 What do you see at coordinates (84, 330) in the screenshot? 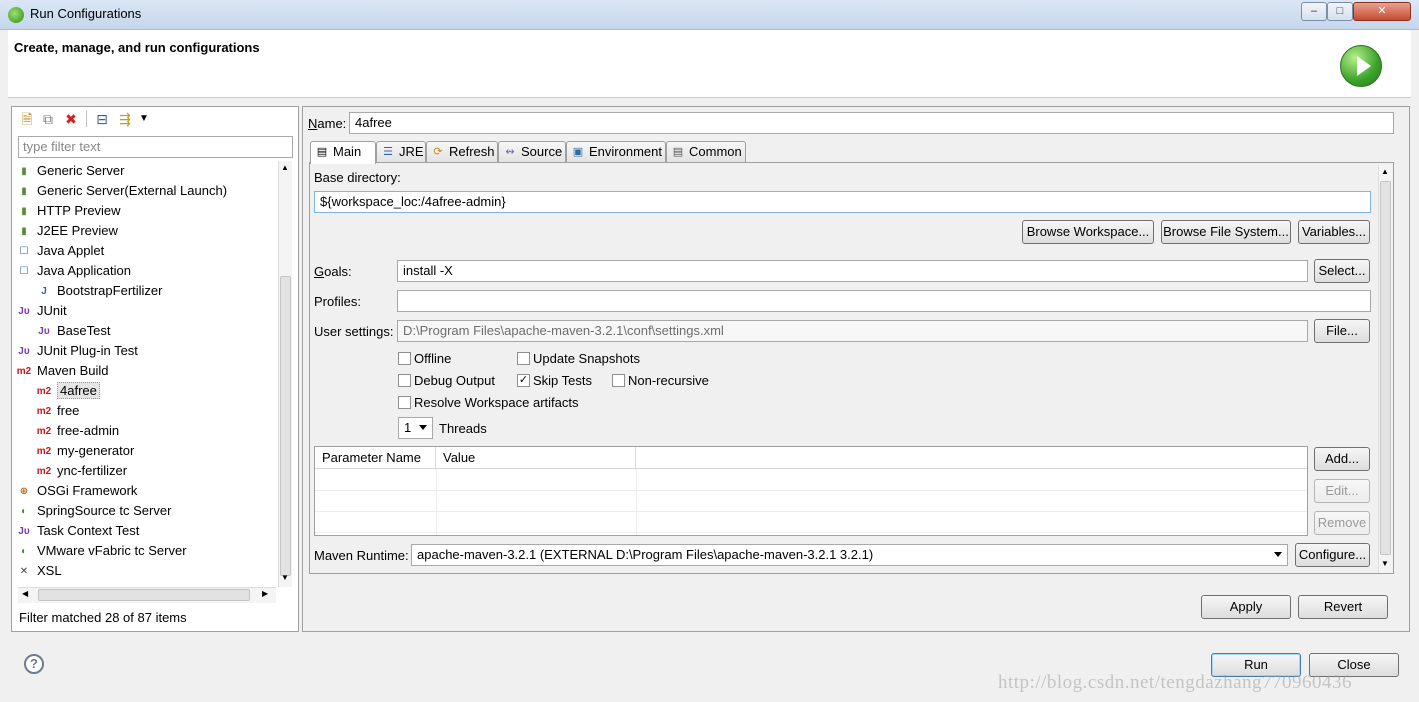
I see `tree-item-label: BaseTest` at bounding box center [84, 330].